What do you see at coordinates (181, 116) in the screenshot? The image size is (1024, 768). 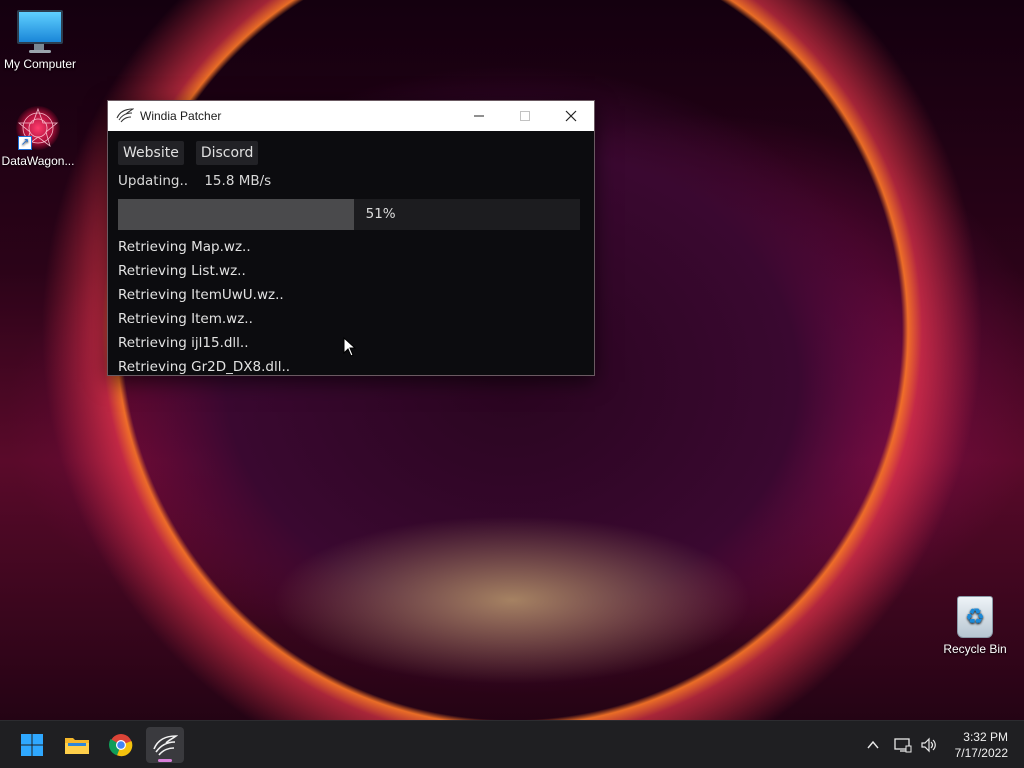 I see `window-title: Windia Patcher` at bounding box center [181, 116].